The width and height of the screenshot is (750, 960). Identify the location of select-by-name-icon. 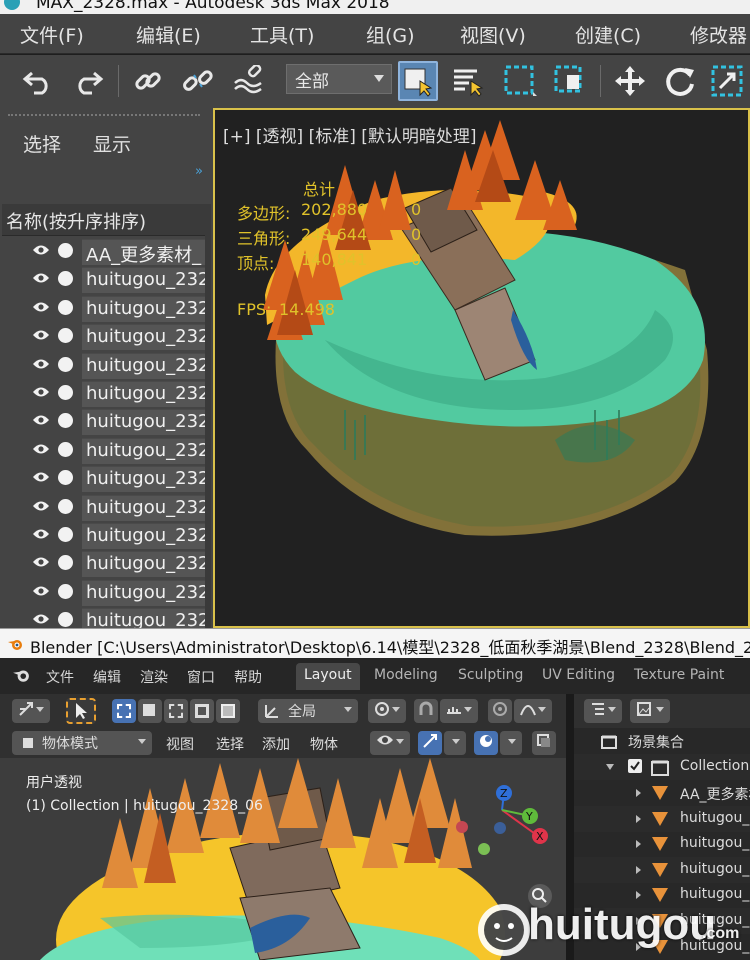
(468, 81).